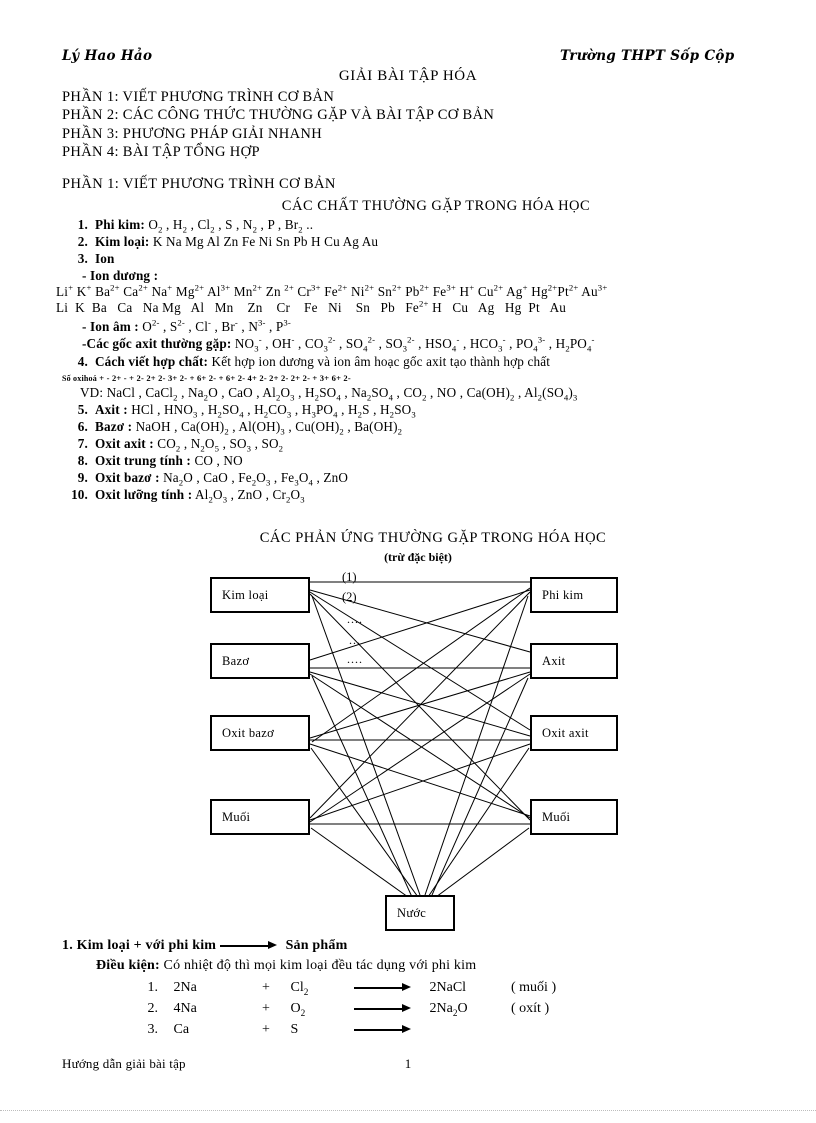 The height and width of the screenshot is (1123, 816). What do you see at coordinates (82, 224) in the screenshot?
I see `item-number: 1.` at bounding box center [82, 224].